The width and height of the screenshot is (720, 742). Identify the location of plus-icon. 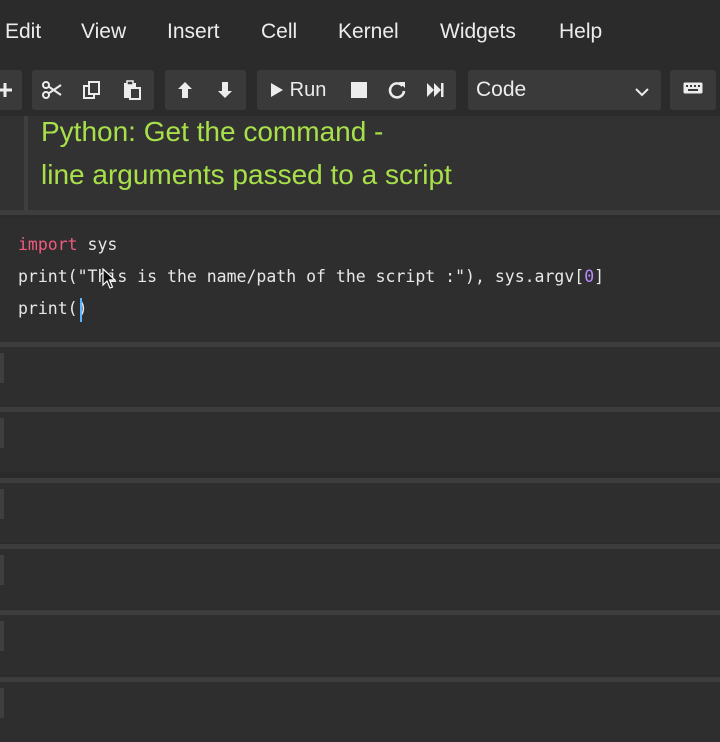
(11, 90).